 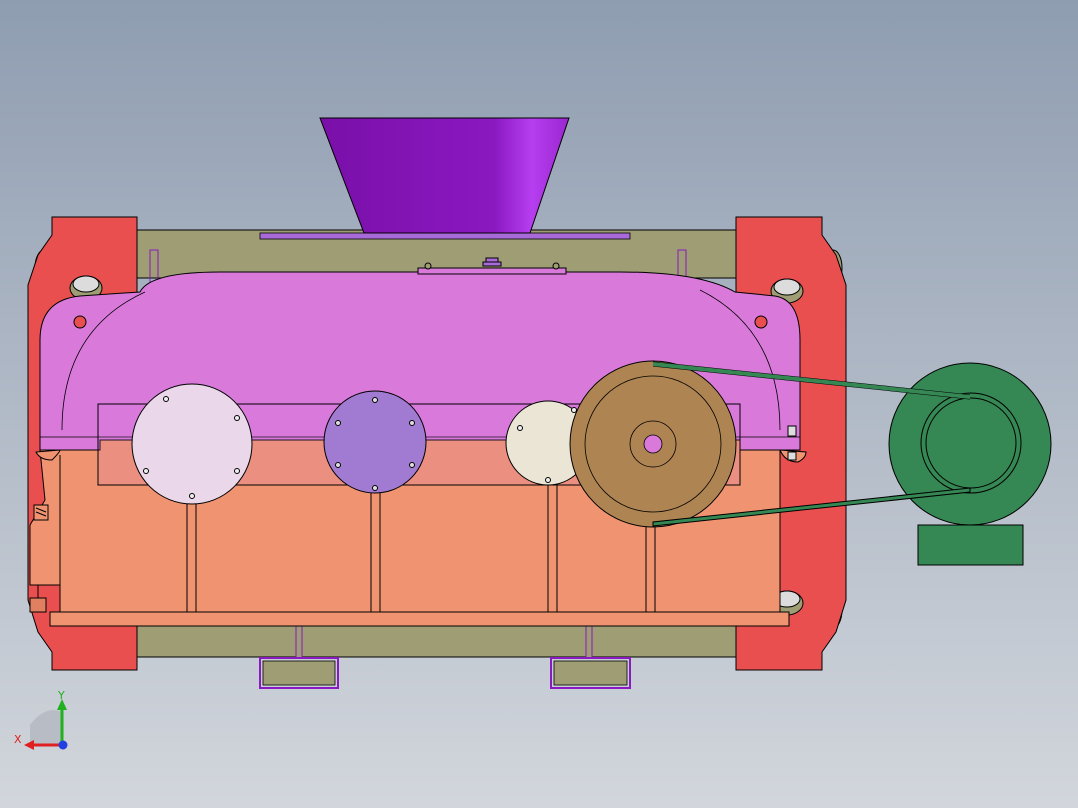 I want to click on drive-pulley, so click(x=653, y=444).